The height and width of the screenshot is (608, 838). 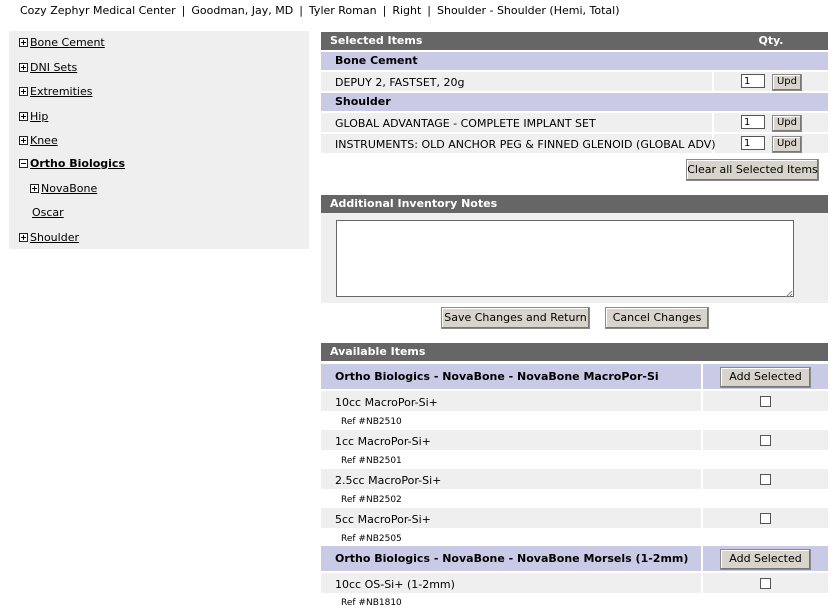 I want to click on tree-item-label: Oscar, so click(x=48, y=212).